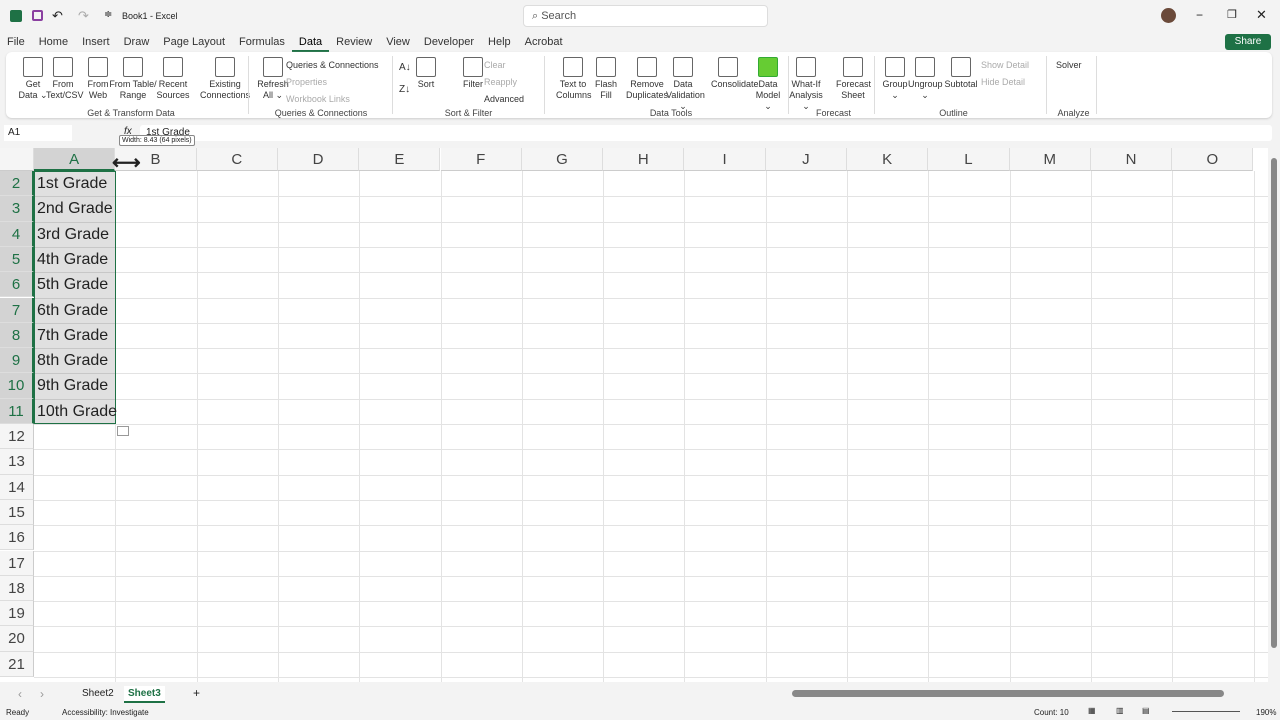 This screenshot has height=720, width=1280. I want to click on row-header-8: 8, so click(17, 335).